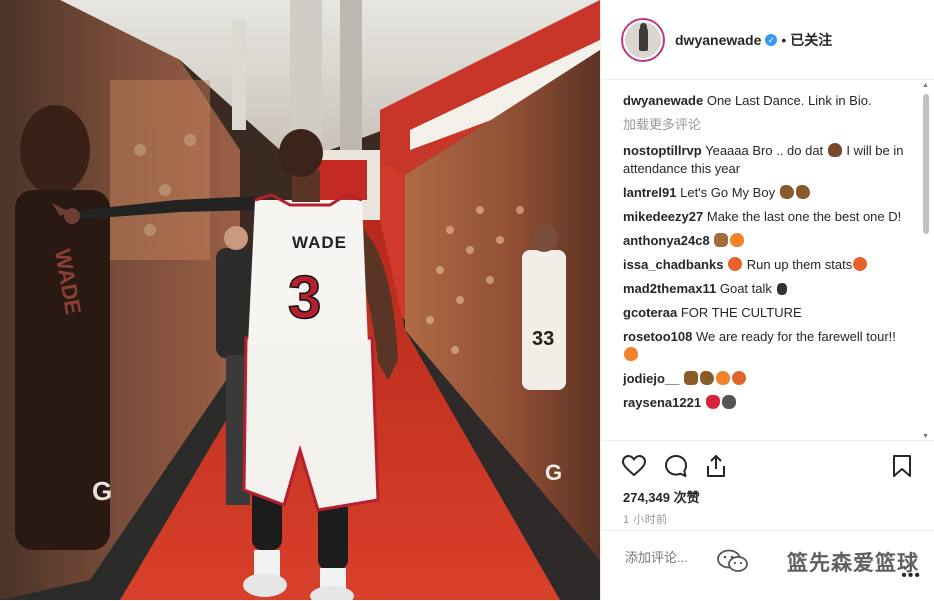  What do you see at coordinates (768, 403) in the screenshot?
I see `comment-item: raysena1221` at bounding box center [768, 403].